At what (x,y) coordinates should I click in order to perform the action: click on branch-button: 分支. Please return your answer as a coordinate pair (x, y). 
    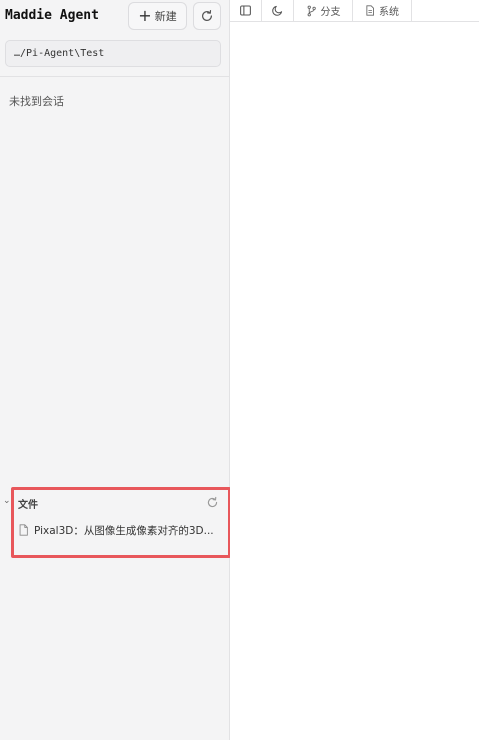
    Looking at the image, I should click on (323, 10).